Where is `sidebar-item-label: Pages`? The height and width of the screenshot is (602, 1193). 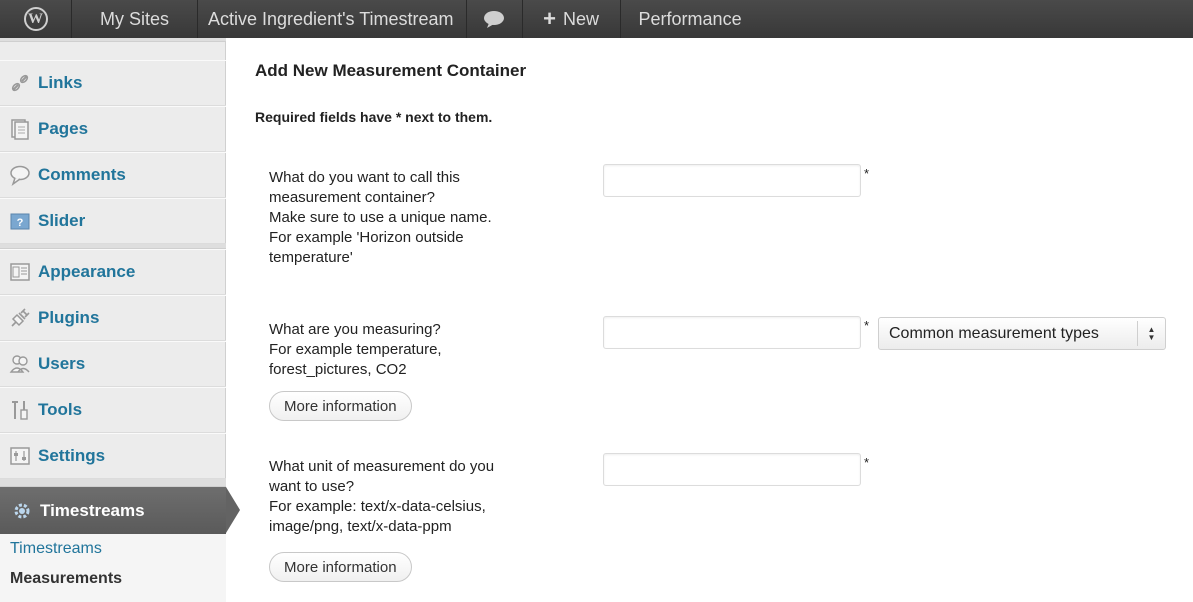
sidebar-item-label: Pages is located at coordinates (63, 128).